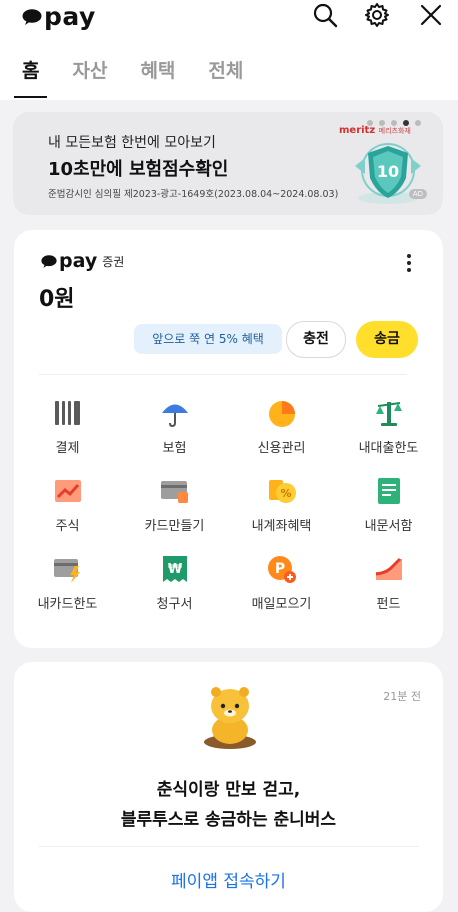 The height and width of the screenshot is (912, 458). What do you see at coordinates (67, 604) in the screenshot?
I see `menu-item-label: 내카드한도` at bounding box center [67, 604].